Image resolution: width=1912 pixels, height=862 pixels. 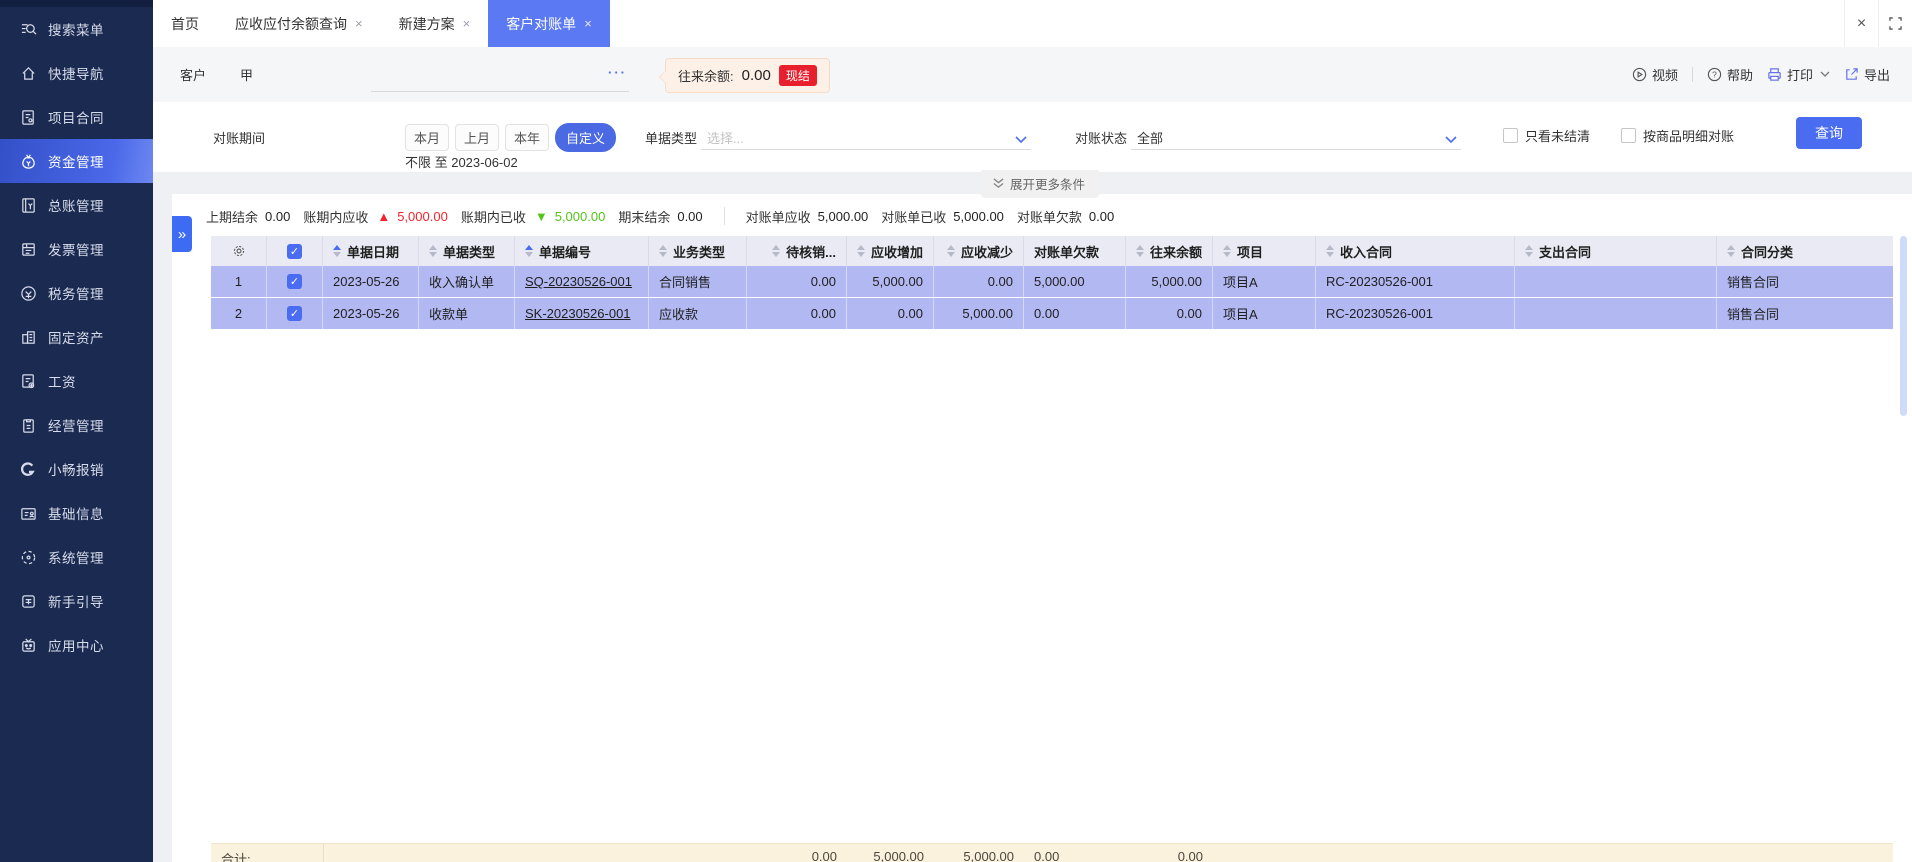 What do you see at coordinates (477, 137) in the screenshot?
I see `period-option-2: 上月` at bounding box center [477, 137].